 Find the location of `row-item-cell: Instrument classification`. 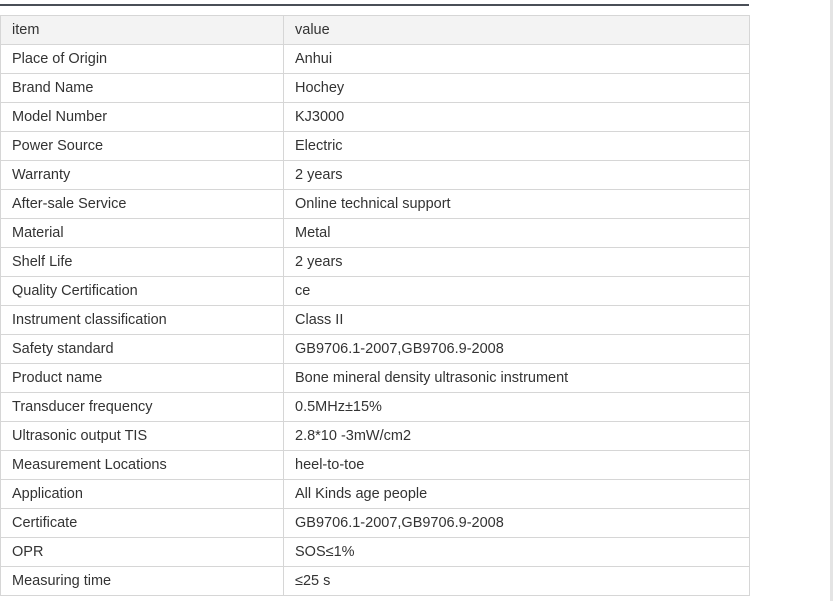

row-item-cell: Instrument classification is located at coordinates (142, 320).